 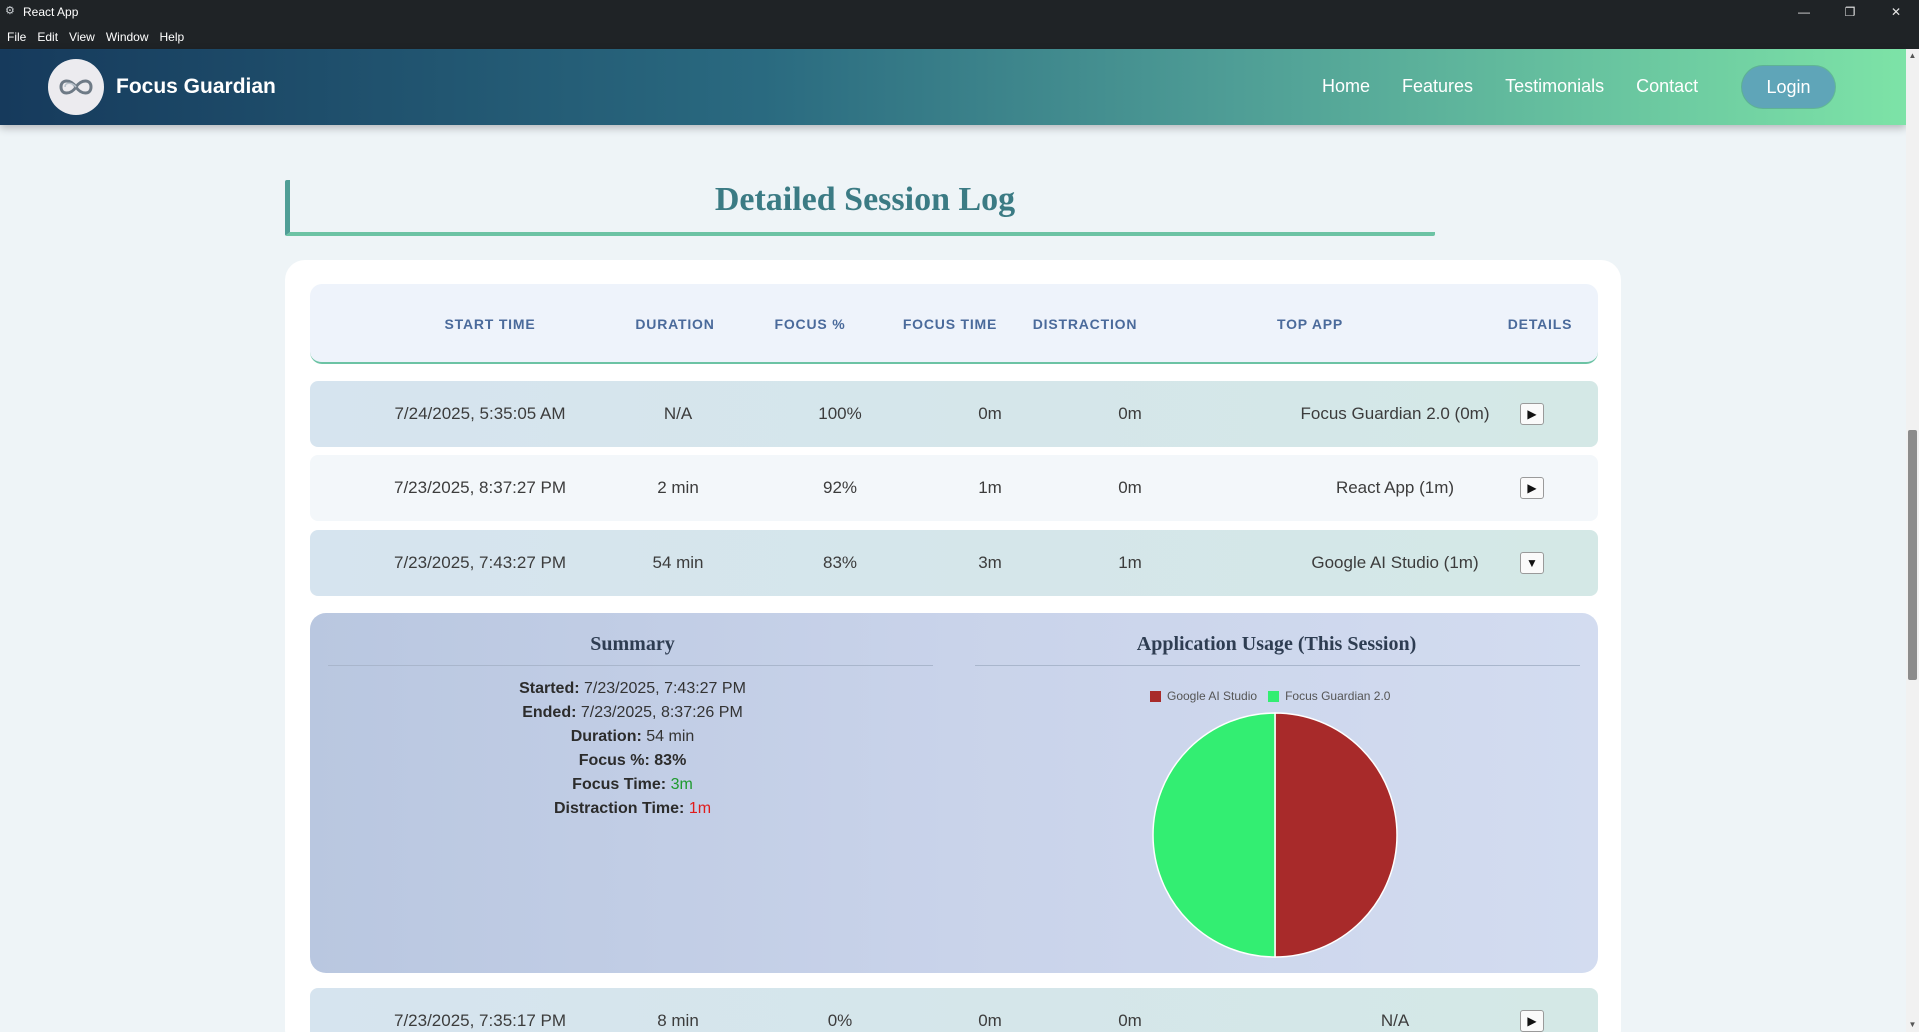 I want to click on window-controls: — ❐ ✕, so click(x=1850, y=12).